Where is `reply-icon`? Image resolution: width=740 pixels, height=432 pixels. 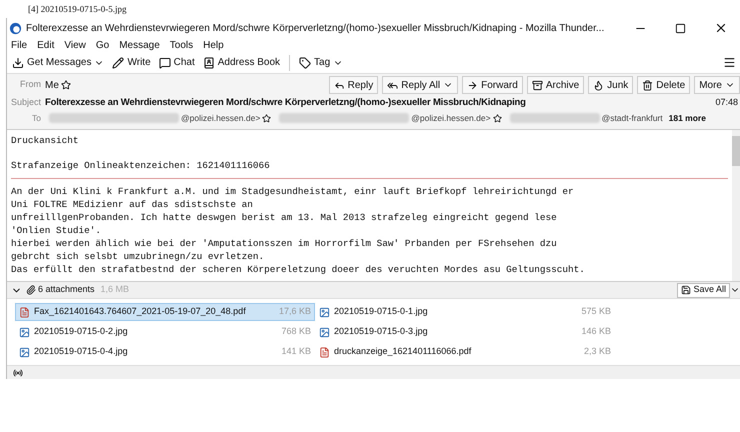 reply-icon is located at coordinates (339, 85).